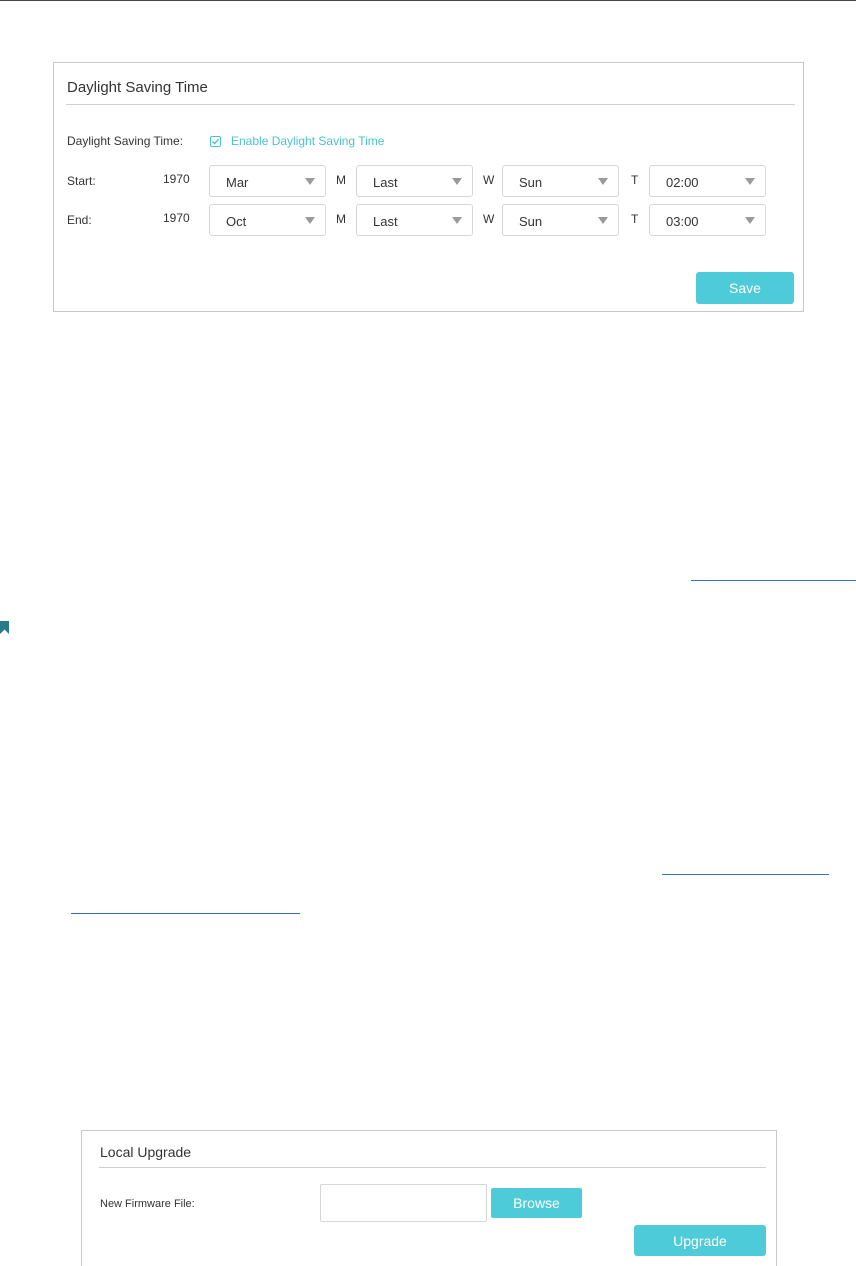  I want to click on start-time-value: 02:00, so click(682, 182).